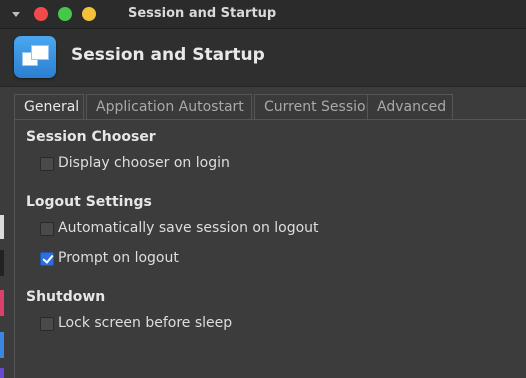 The image size is (526, 378). I want to click on tab-current-session: Current Session, so click(314, 106).